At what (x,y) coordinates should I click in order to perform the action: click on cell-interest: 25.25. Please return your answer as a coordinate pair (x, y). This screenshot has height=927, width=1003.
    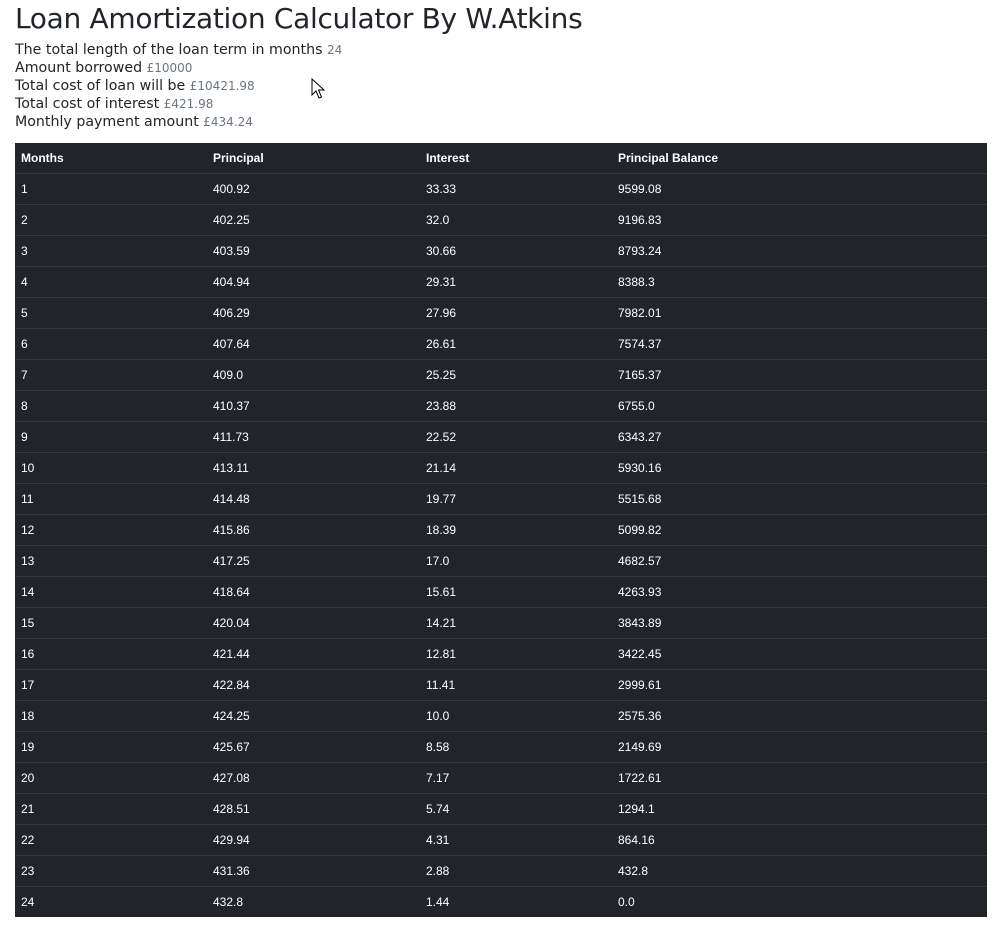
    Looking at the image, I should click on (516, 375).